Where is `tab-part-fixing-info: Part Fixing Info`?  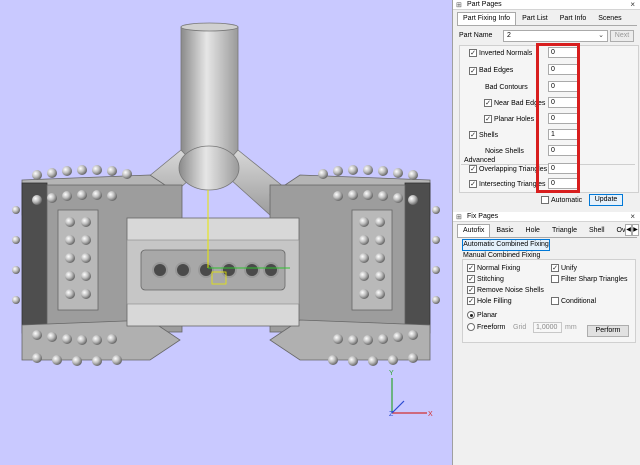 tab-part-fixing-info: Part Fixing Info is located at coordinates (487, 18).